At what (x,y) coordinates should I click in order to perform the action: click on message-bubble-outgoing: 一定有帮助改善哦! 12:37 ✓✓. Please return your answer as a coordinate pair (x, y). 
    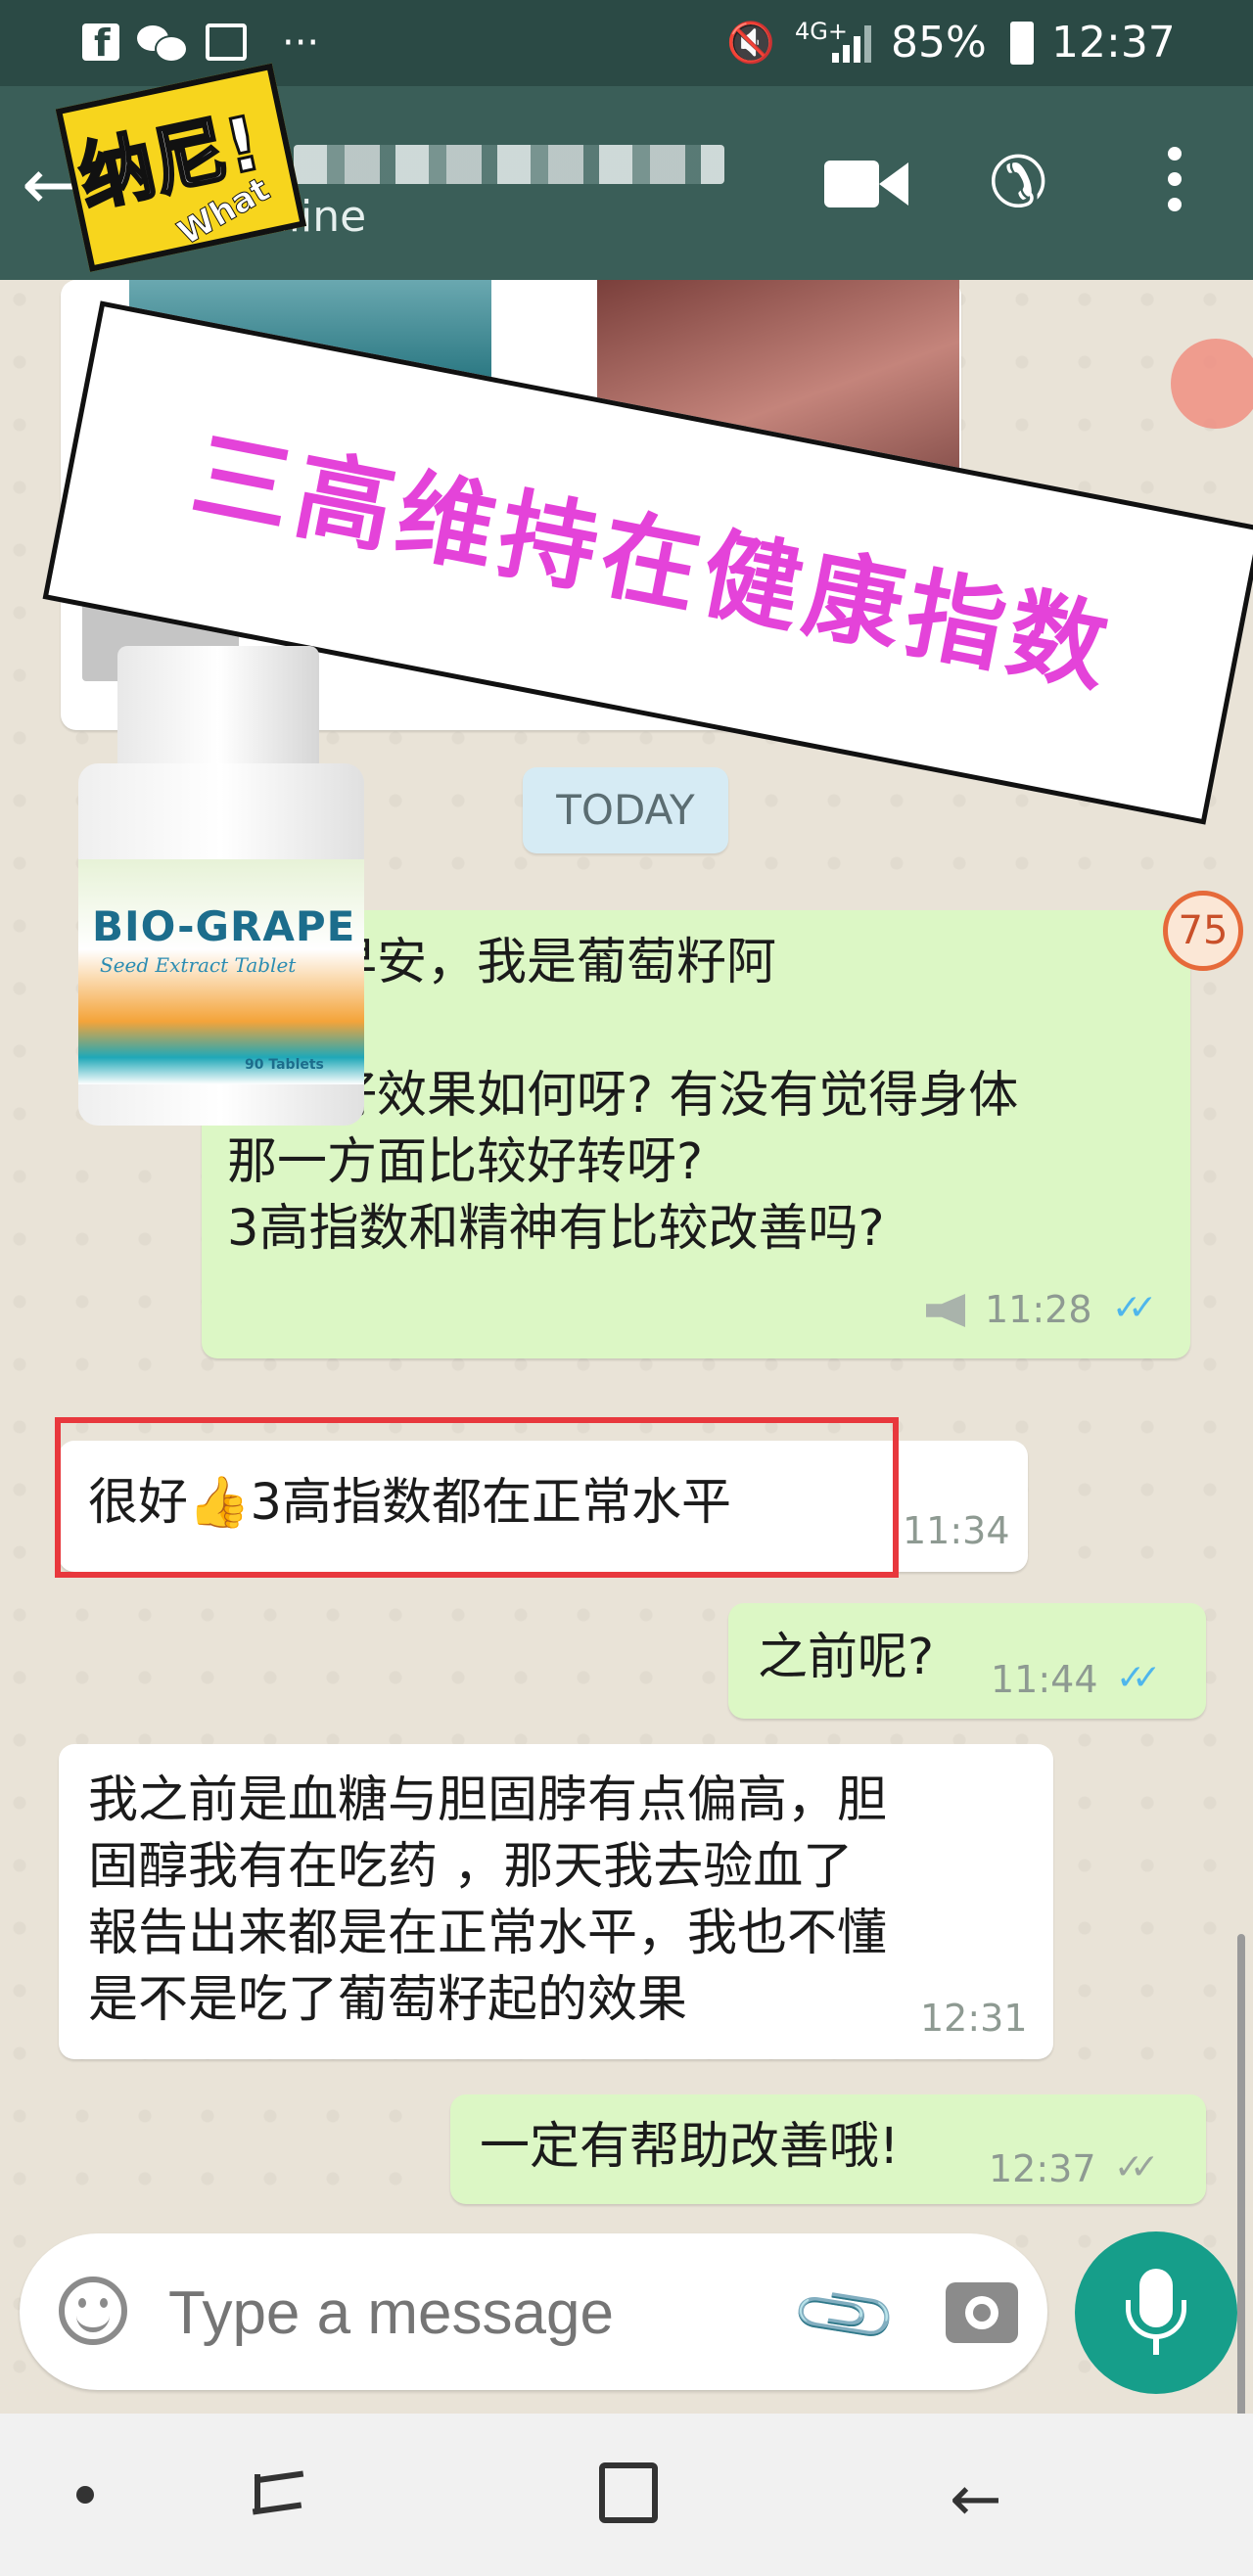
    Looking at the image, I should click on (828, 2149).